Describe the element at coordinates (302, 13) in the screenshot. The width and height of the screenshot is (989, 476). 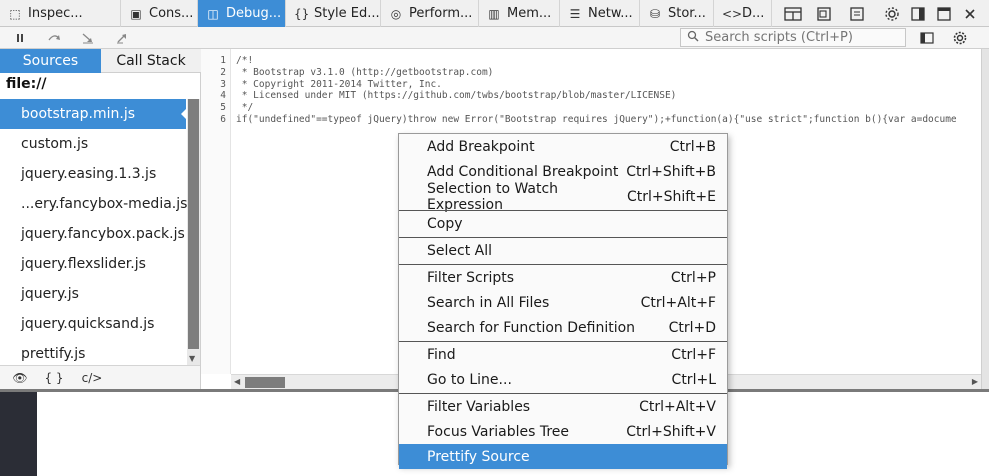
I see `style-editor-icon: {}` at that location.